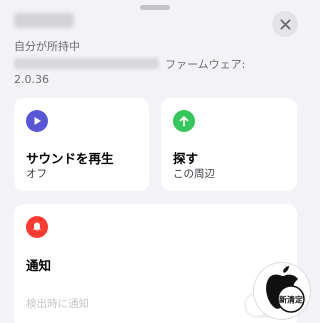  I want to click on notifications-title: 通知, so click(39, 265).